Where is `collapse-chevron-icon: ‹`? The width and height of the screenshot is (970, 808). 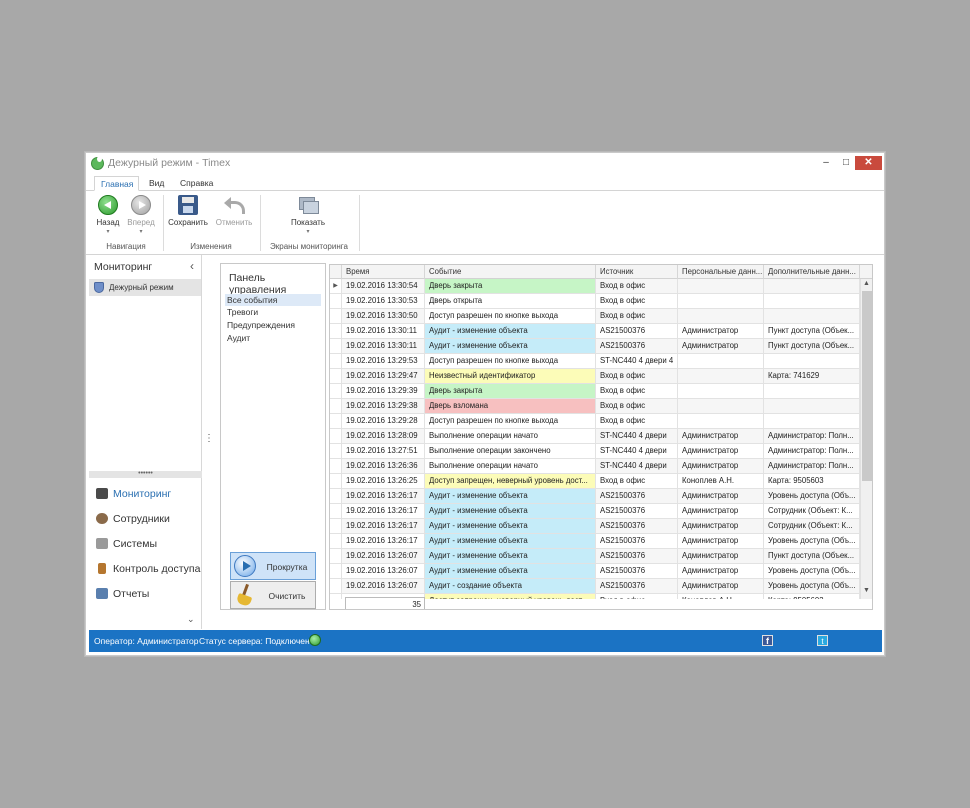
collapse-chevron-icon: ‹ is located at coordinates (192, 266).